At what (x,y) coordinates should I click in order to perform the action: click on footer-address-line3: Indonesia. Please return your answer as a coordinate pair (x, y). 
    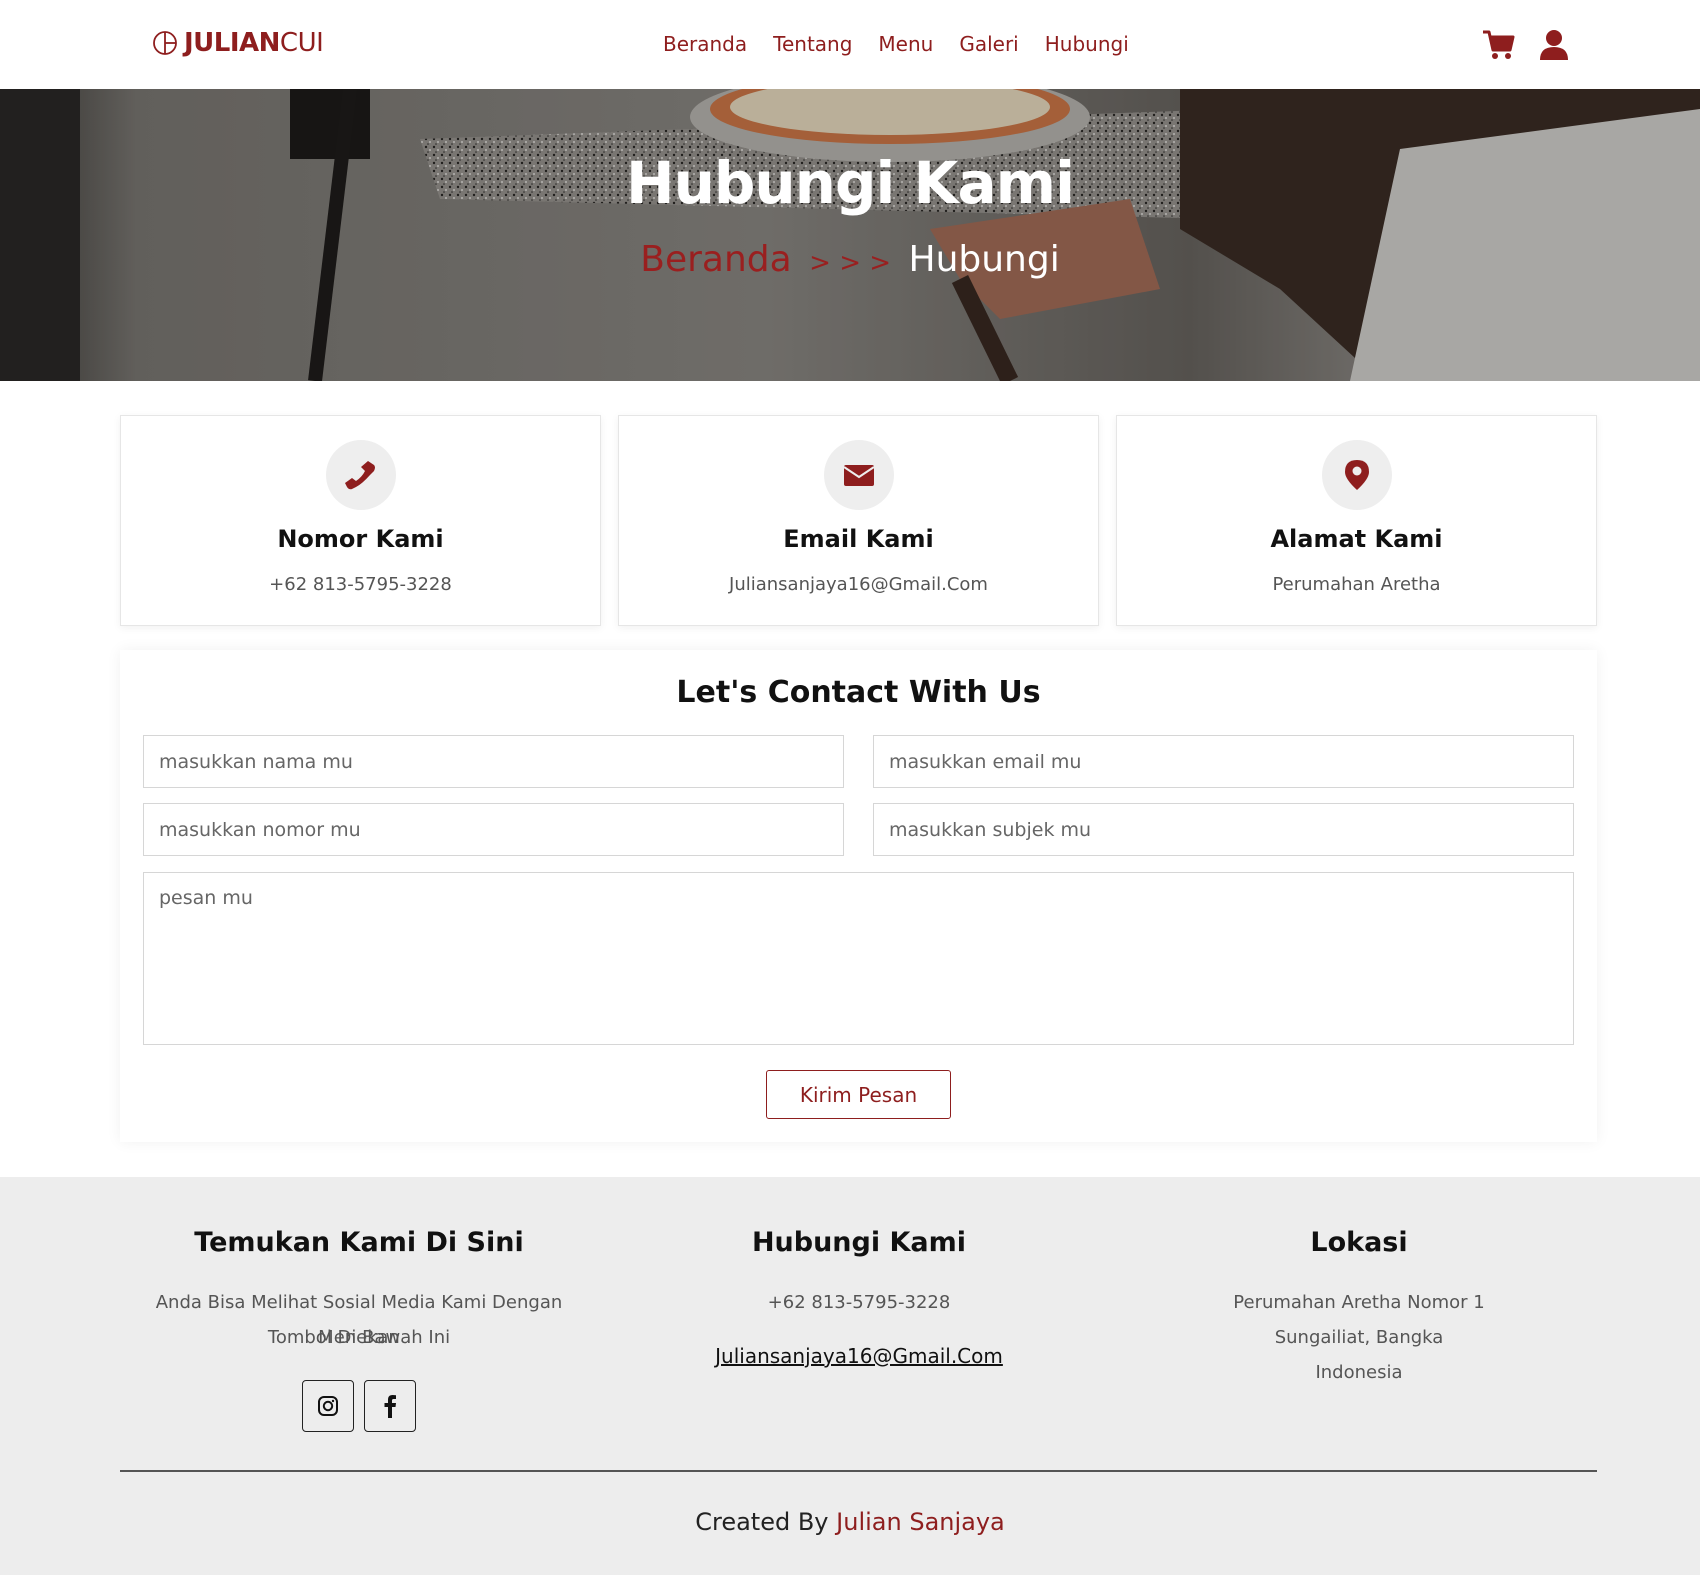
    Looking at the image, I should click on (1359, 1372).